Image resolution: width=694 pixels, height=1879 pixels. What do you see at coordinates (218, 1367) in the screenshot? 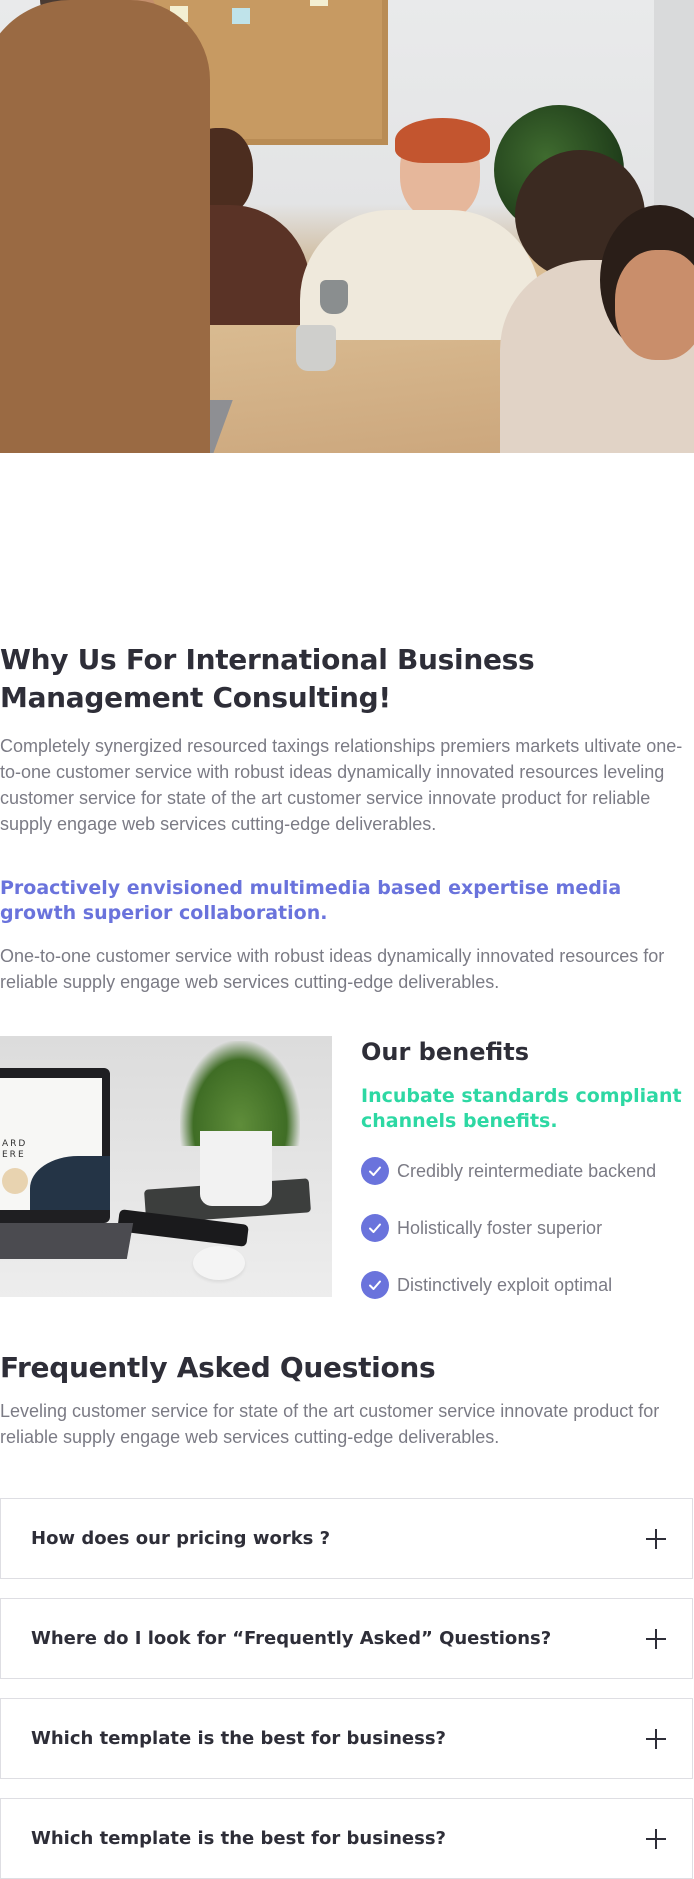
I see `faq-heading: Frequently Asked Questions` at bounding box center [218, 1367].